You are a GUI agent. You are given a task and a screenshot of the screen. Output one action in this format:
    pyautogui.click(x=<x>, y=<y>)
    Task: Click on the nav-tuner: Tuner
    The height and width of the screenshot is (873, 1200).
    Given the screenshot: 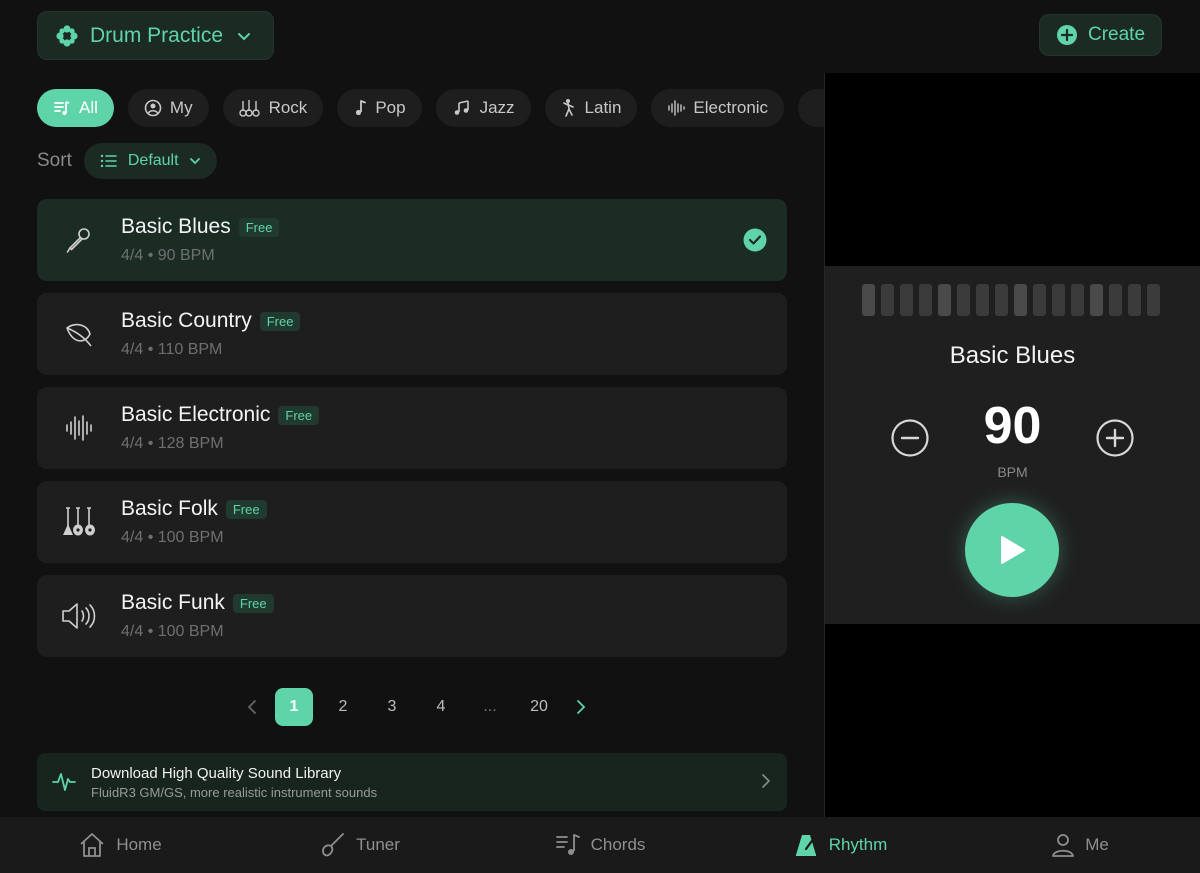 What is the action you would take?
    pyautogui.click(x=360, y=845)
    